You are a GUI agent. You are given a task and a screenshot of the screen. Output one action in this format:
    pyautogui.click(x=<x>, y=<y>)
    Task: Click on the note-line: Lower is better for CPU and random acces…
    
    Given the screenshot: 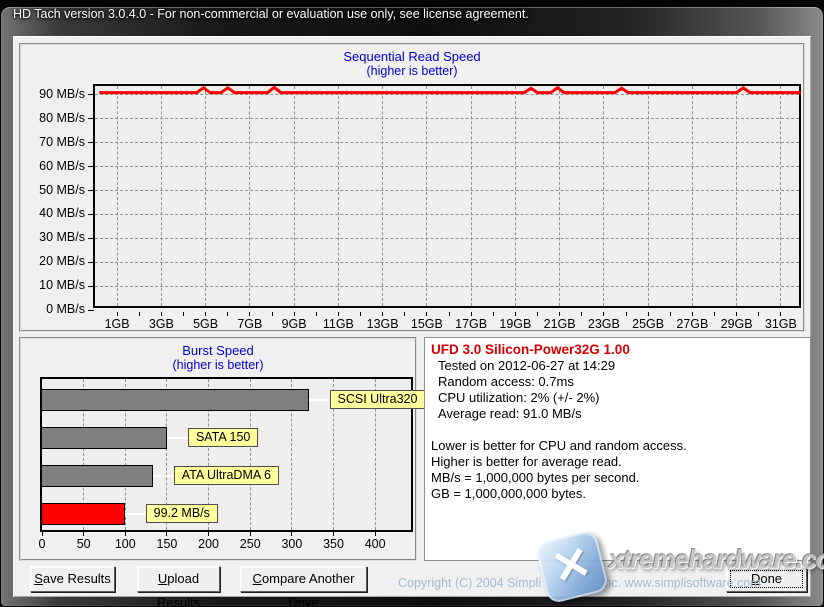 What is the action you would take?
    pyautogui.click(x=559, y=445)
    